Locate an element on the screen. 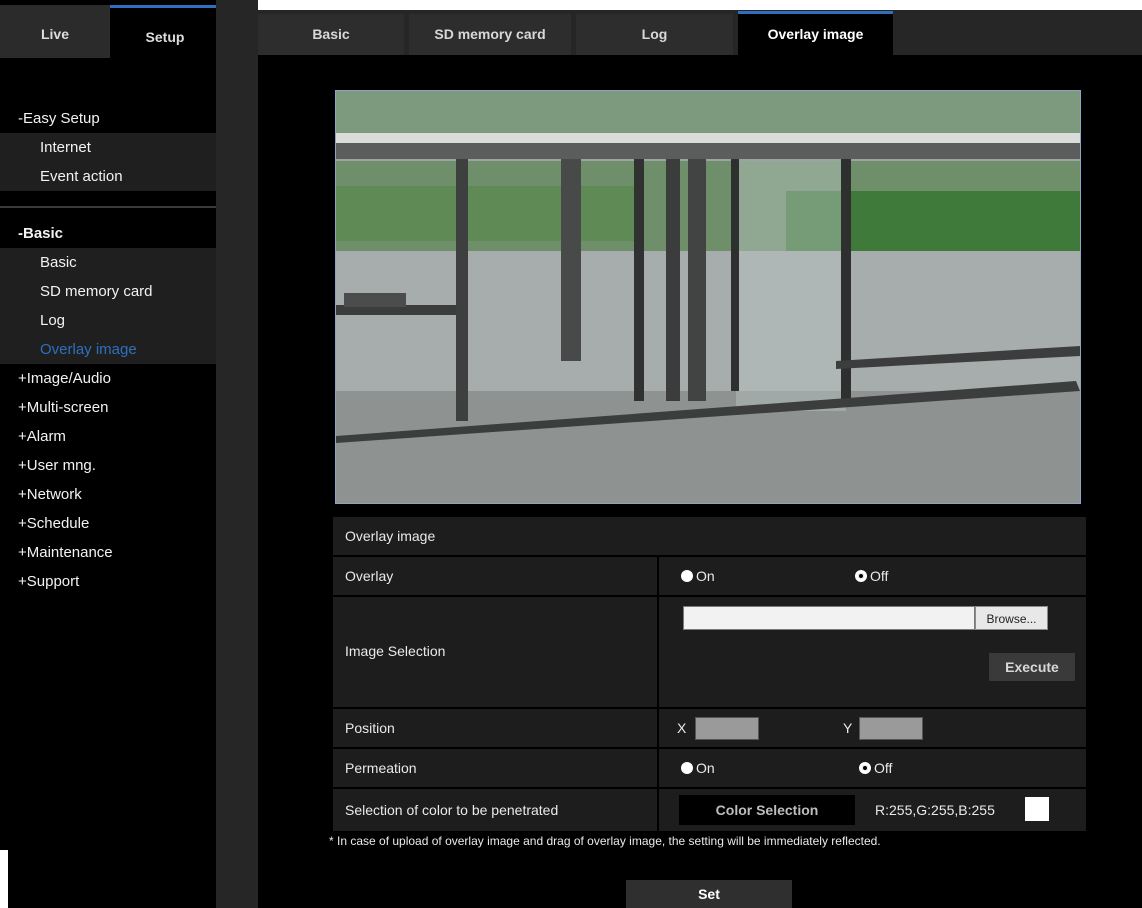  sidebar-item-internet: Internet is located at coordinates (108, 147).